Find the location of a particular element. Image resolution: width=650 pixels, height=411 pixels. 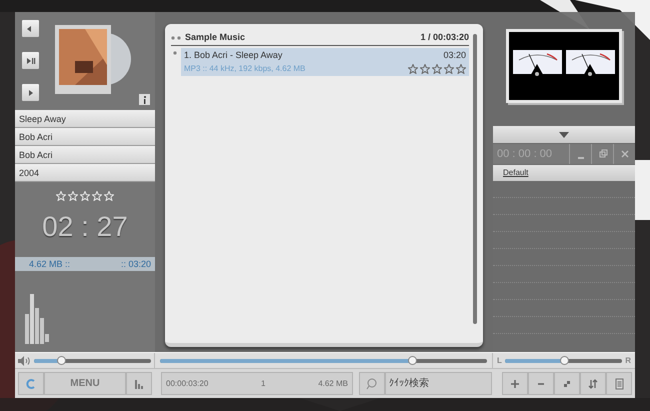

playback-time: 02 : 27 is located at coordinates (85, 227).